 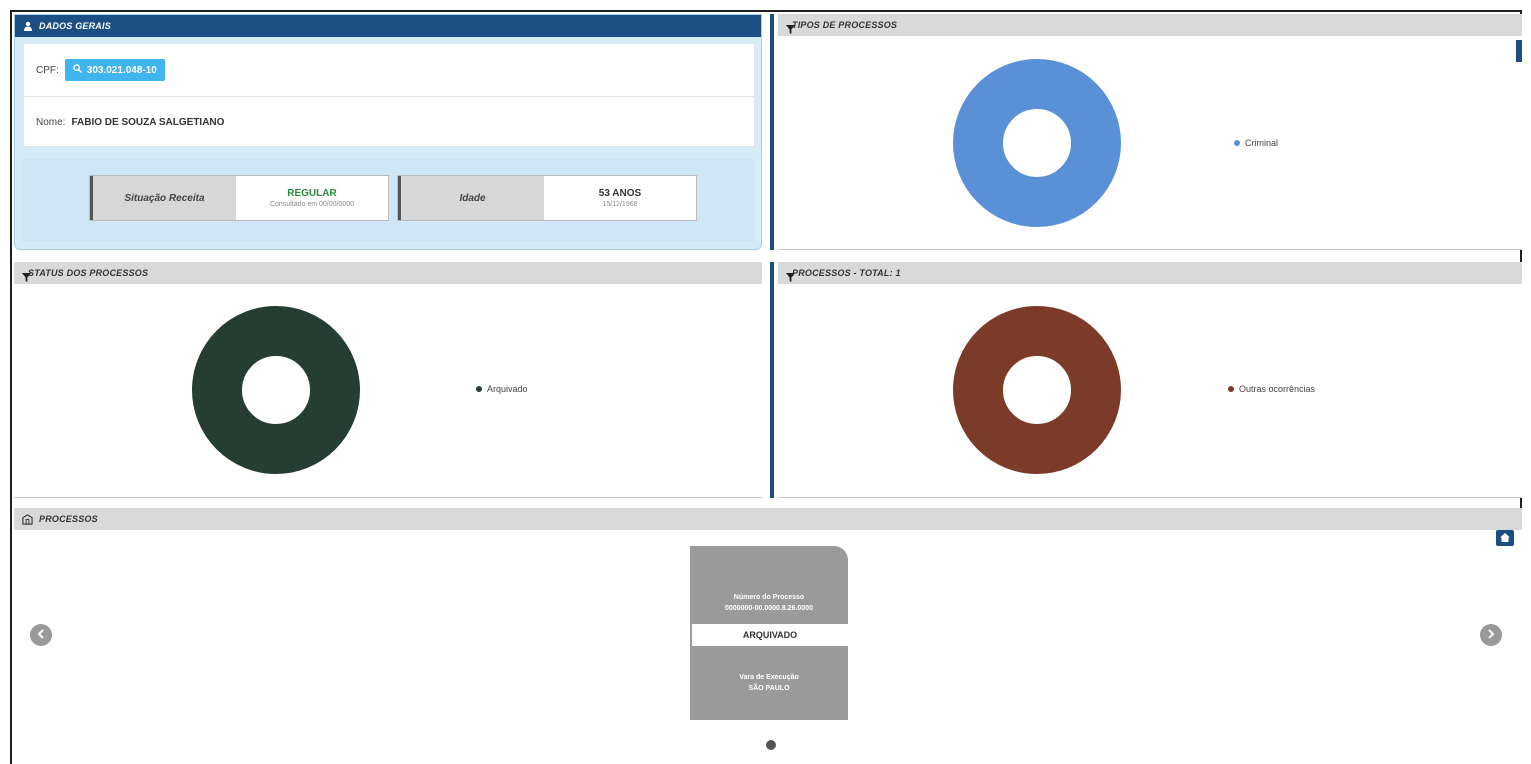 I want to click on situacao-value-cell: REGULAR Consultado em 00/00/0000, so click(x=312, y=198).